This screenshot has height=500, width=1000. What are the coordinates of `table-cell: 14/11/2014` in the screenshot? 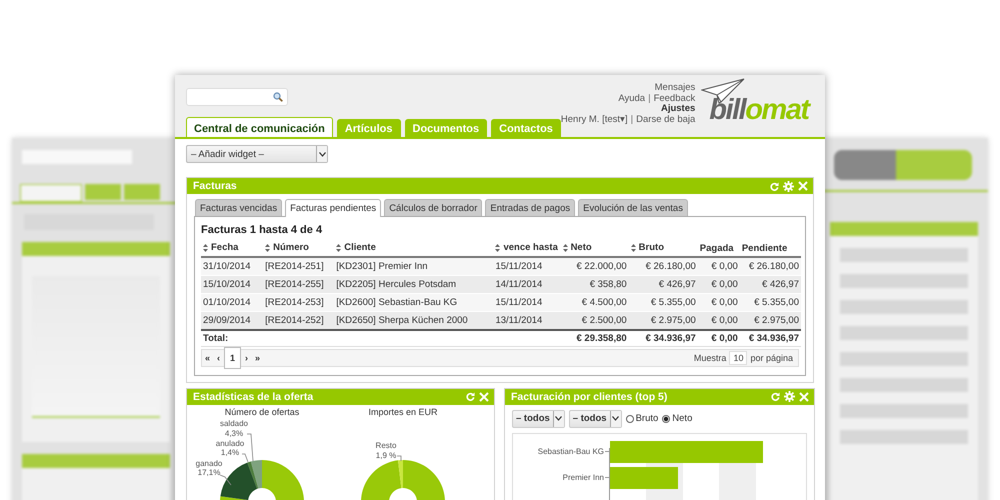 It's located at (518, 284).